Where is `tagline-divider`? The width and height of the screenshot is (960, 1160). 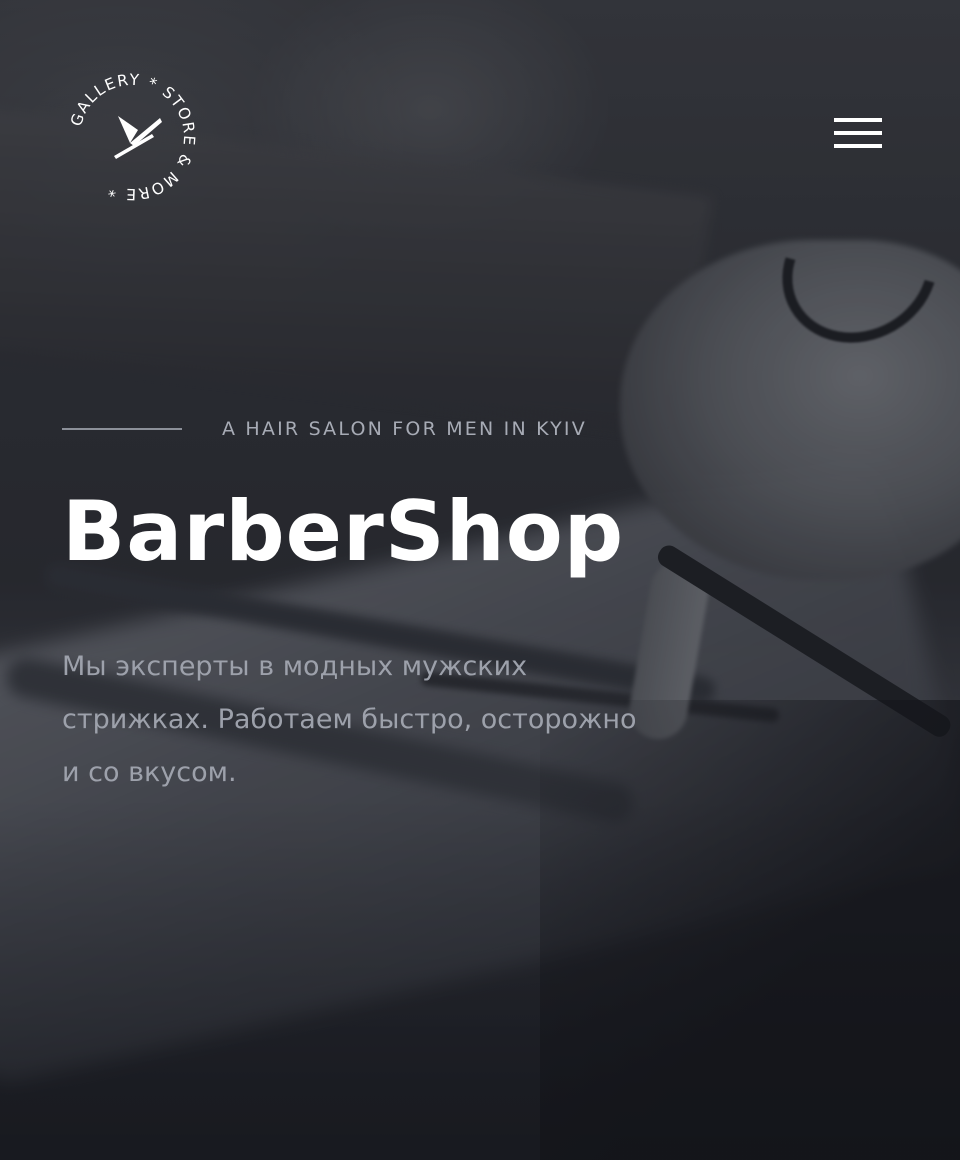
tagline-divider is located at coordinates (122, 429).